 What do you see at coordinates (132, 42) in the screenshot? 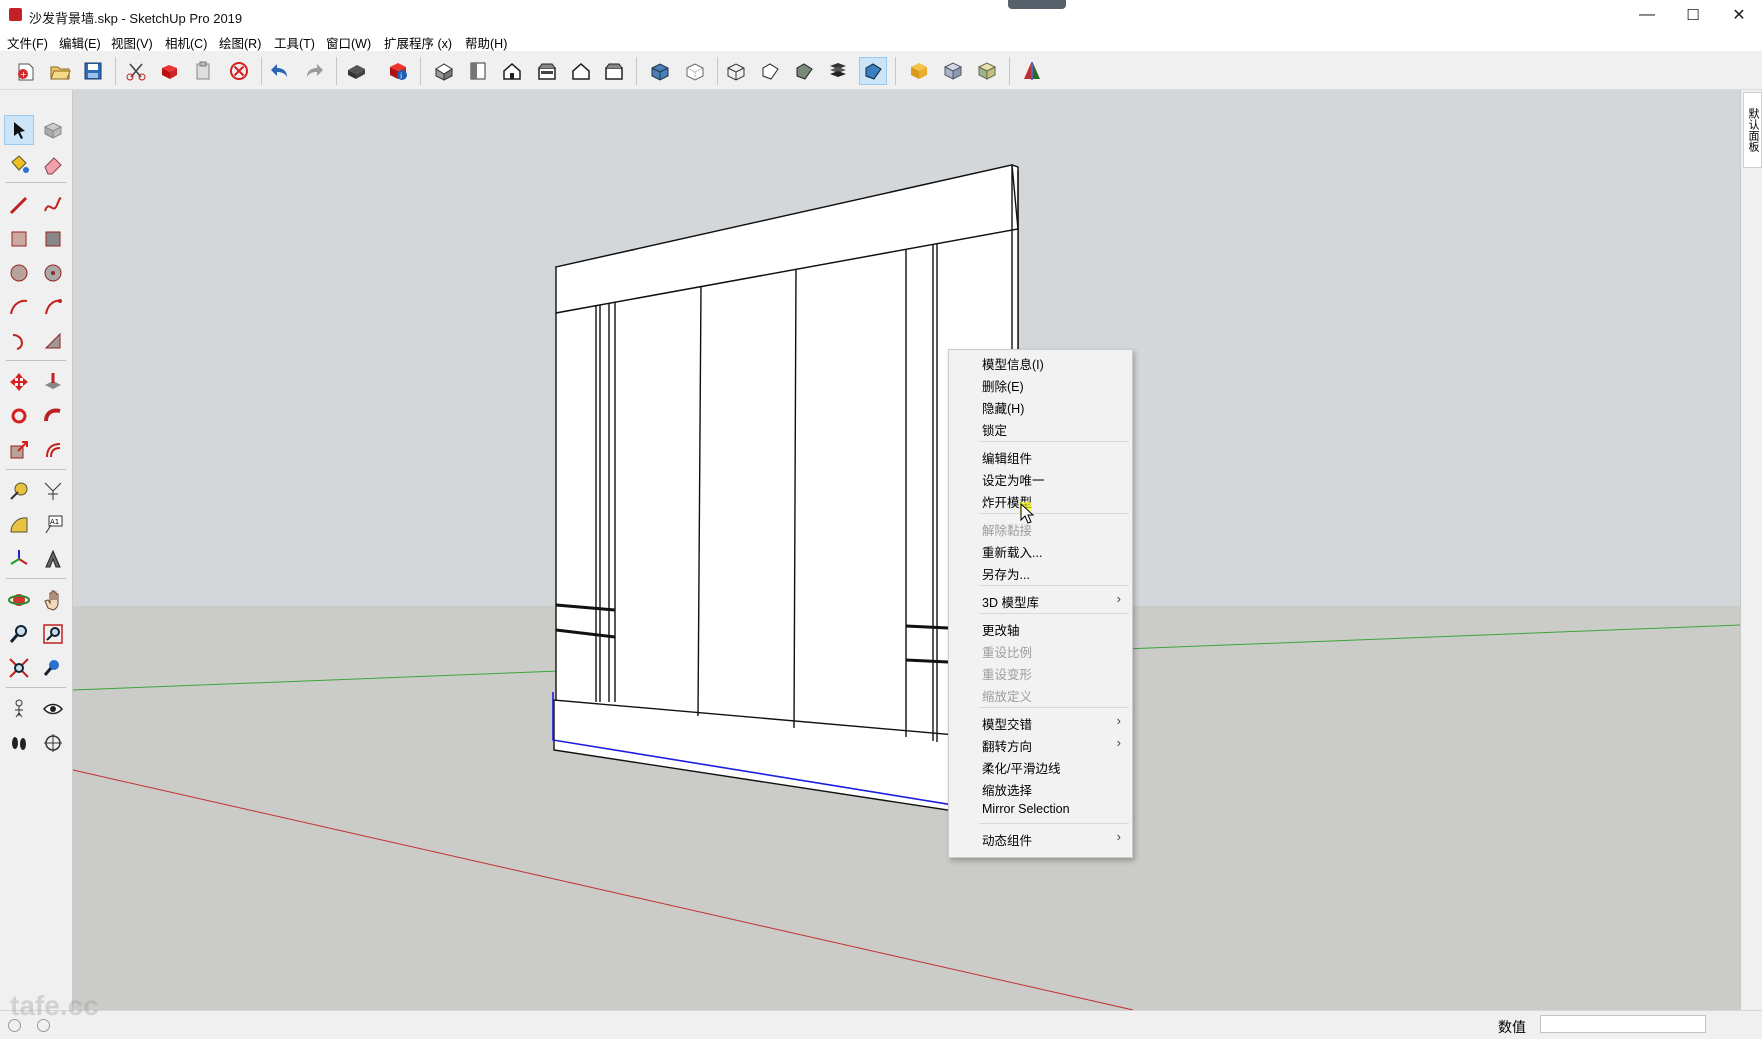
I see `menu-view: 视图(V)` at bounding box center [132, 42].